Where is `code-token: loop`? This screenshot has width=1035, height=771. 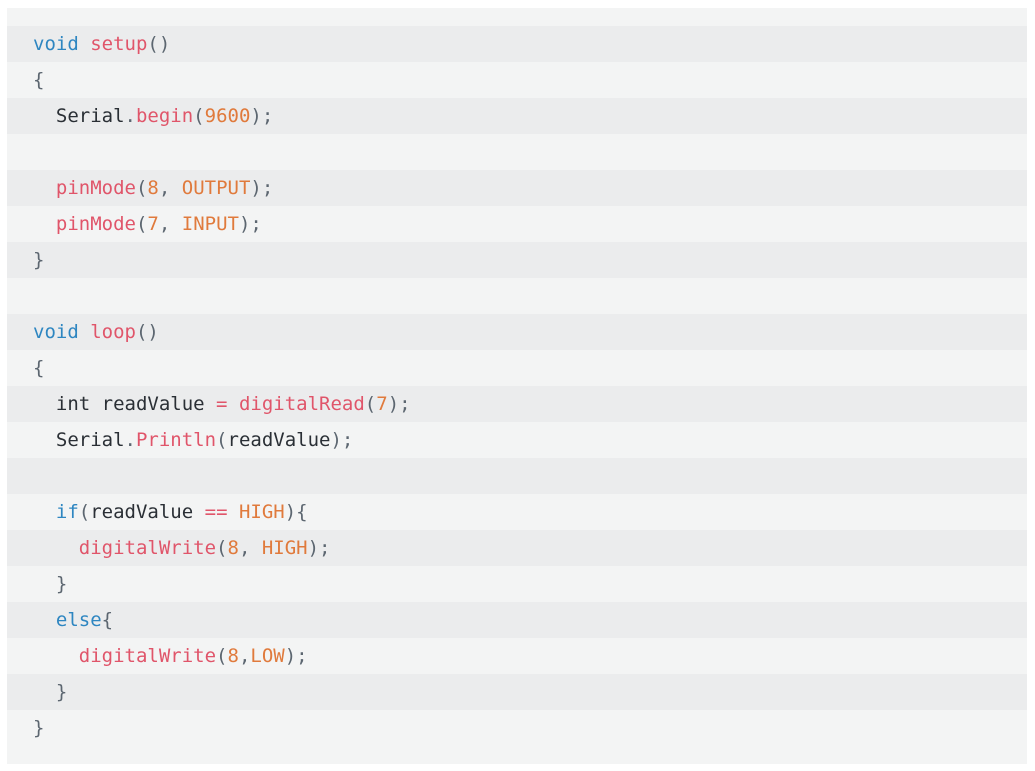
code-token: loop is located at coordinates (113, 332).